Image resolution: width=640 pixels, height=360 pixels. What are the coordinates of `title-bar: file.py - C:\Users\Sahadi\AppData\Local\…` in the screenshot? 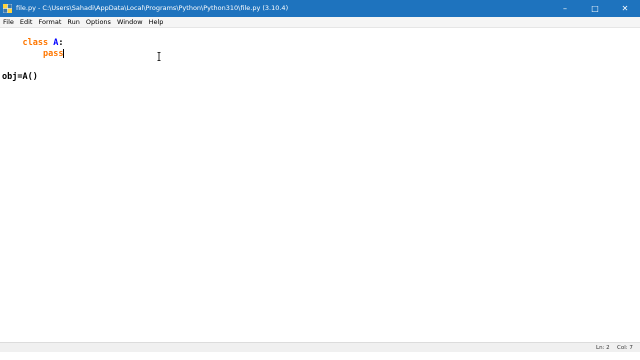 It's located at (320, 8).